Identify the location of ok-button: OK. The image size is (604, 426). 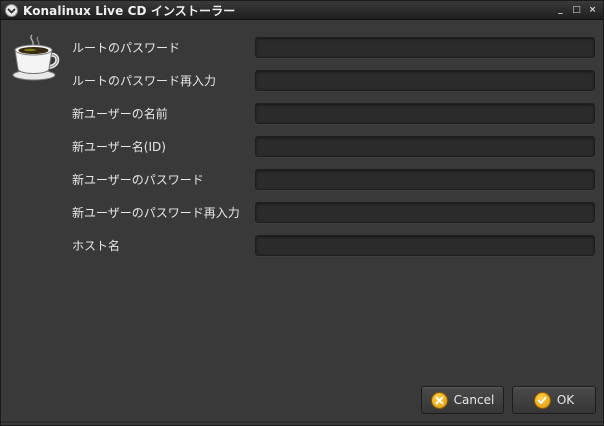
(554, 400).